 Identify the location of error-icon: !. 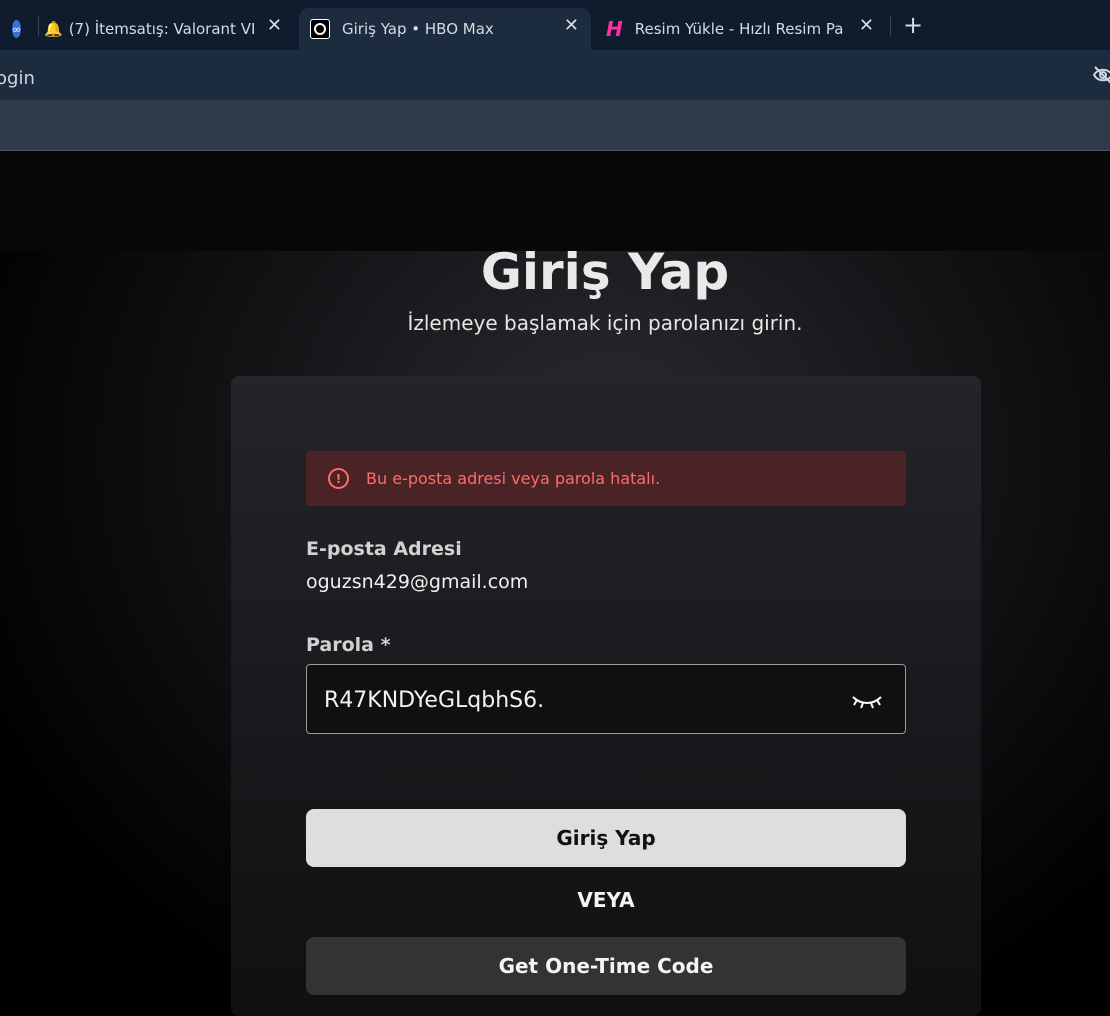
(338, 478).